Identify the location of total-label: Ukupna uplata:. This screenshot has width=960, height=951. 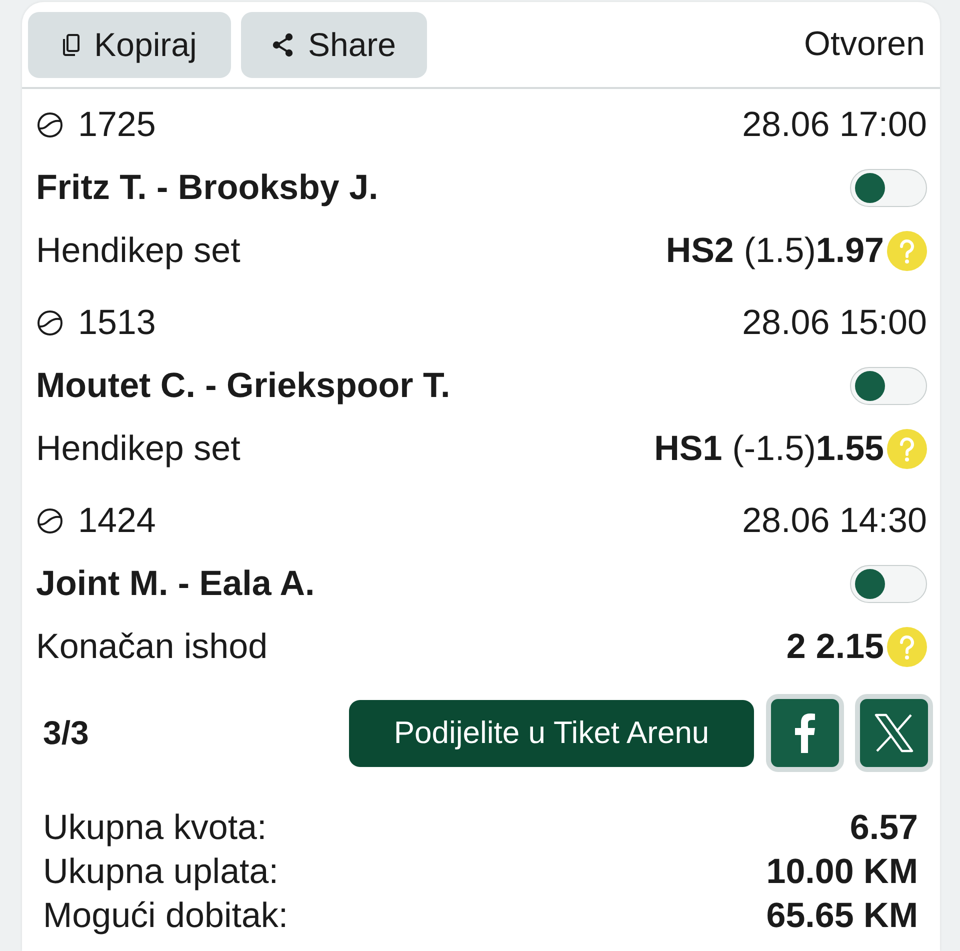
(160, 872).